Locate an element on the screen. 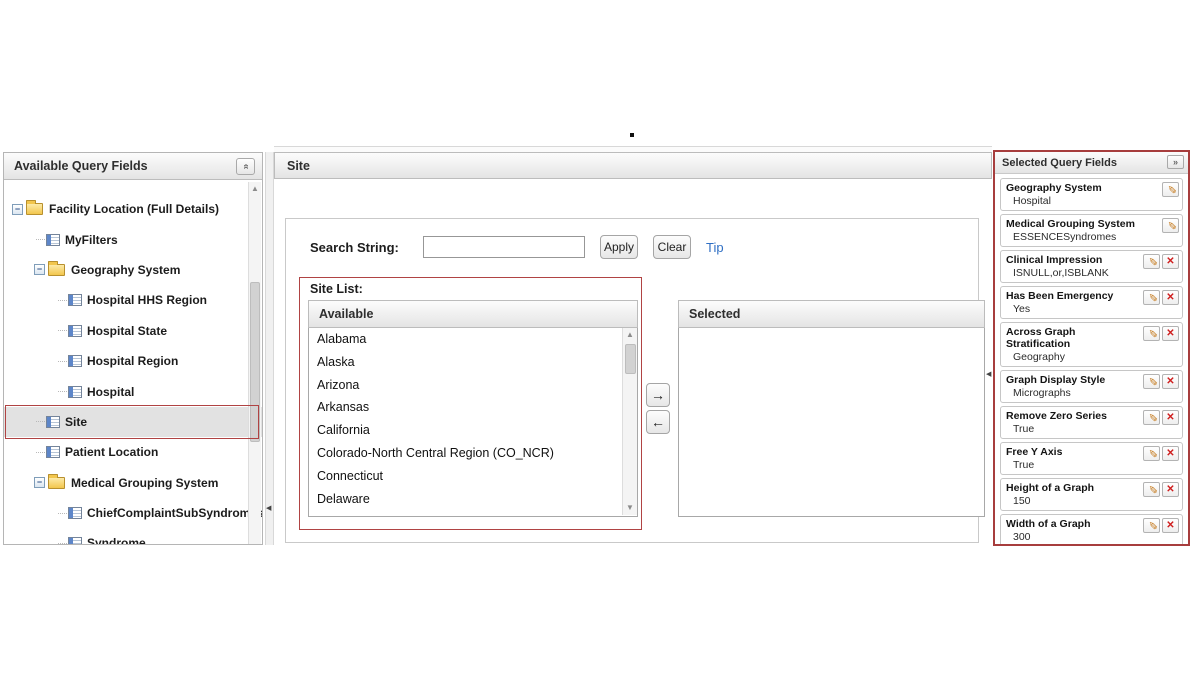 This screenshot has width=1200, height=675. splitter-collapse-icon: ◀ is located at coordinates (268, 508).